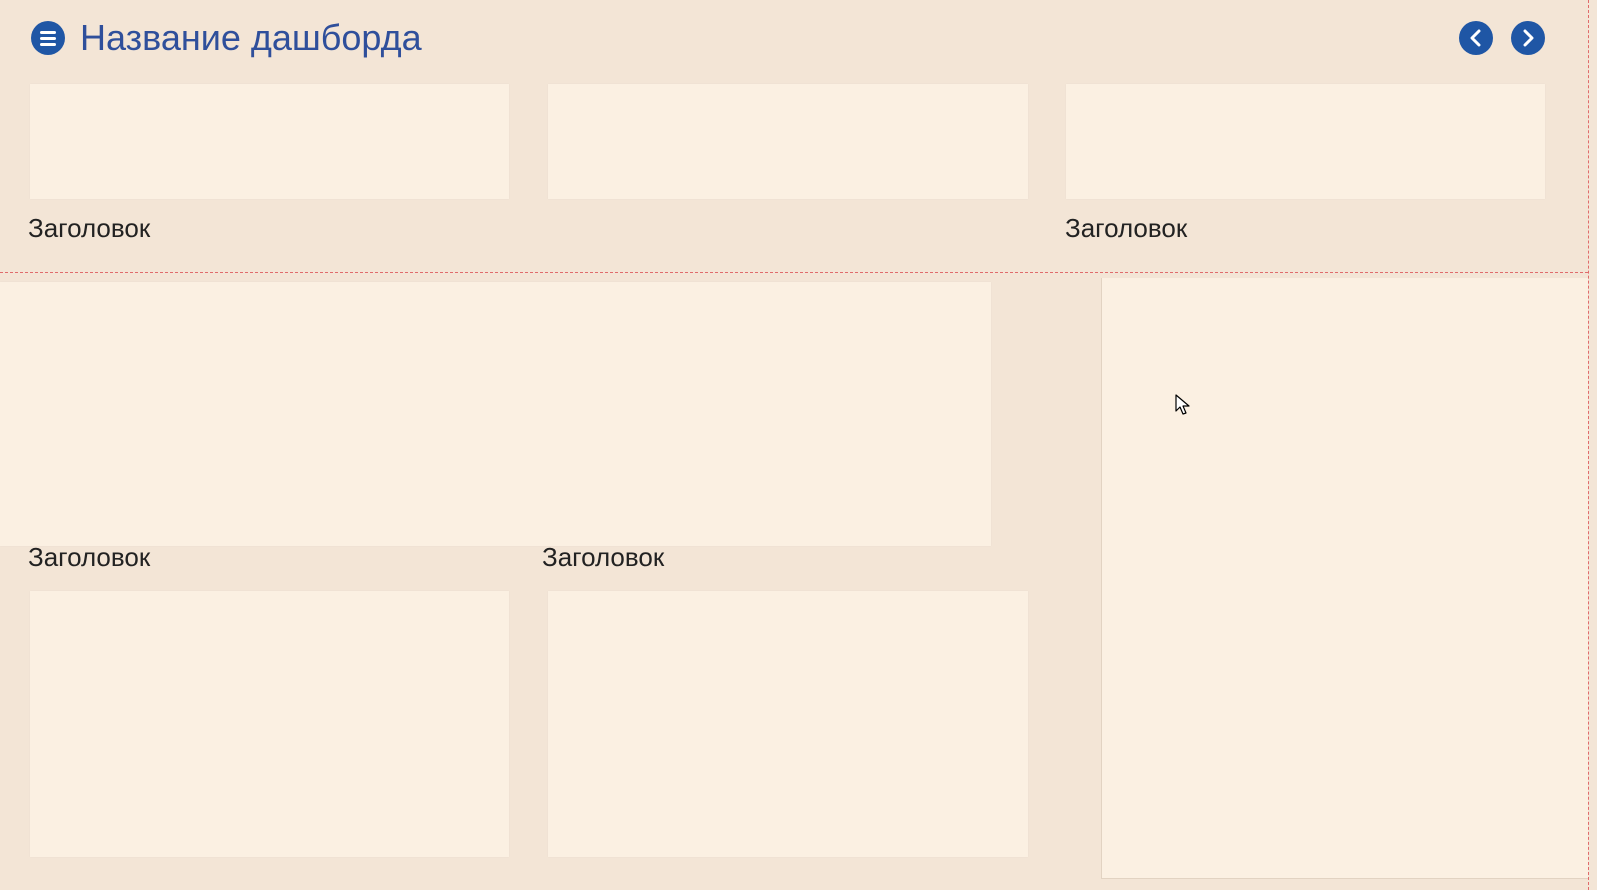 The width and height of the screenshot is (1597, 890). I want to click on card-top-right, so click(1305, 141).